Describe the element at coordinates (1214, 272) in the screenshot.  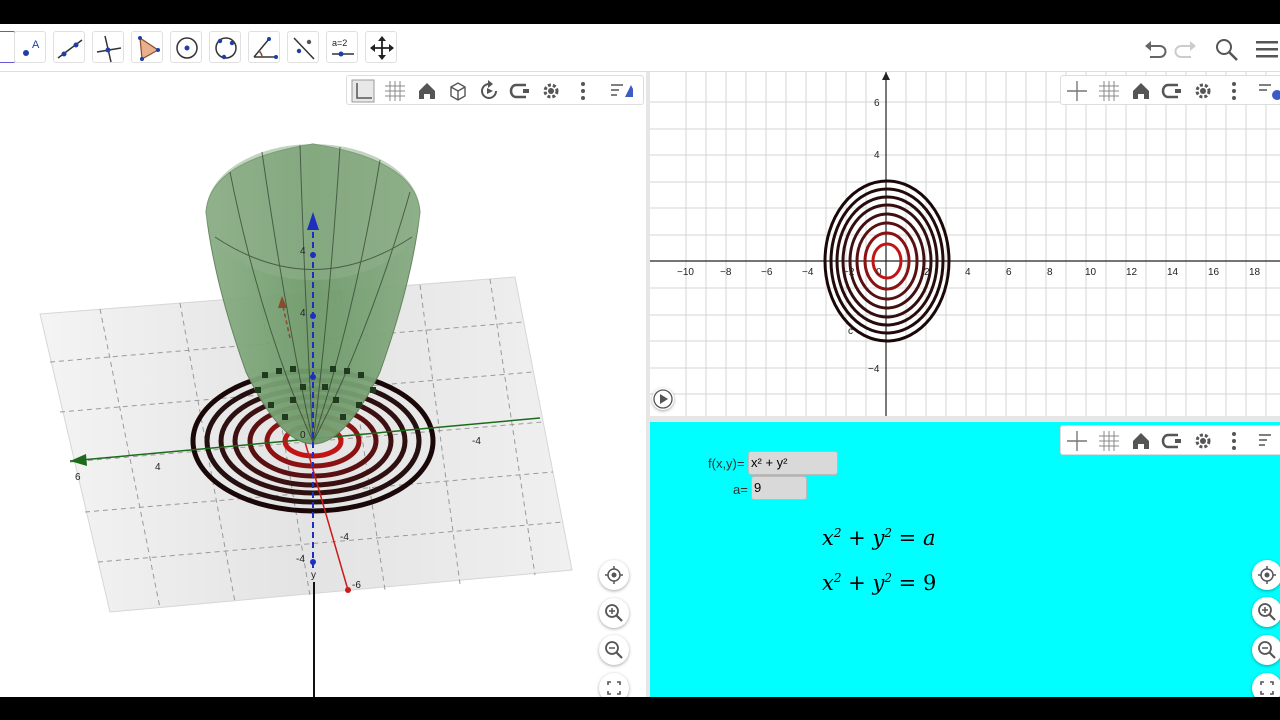
I see `svg-text: 16` at that location.